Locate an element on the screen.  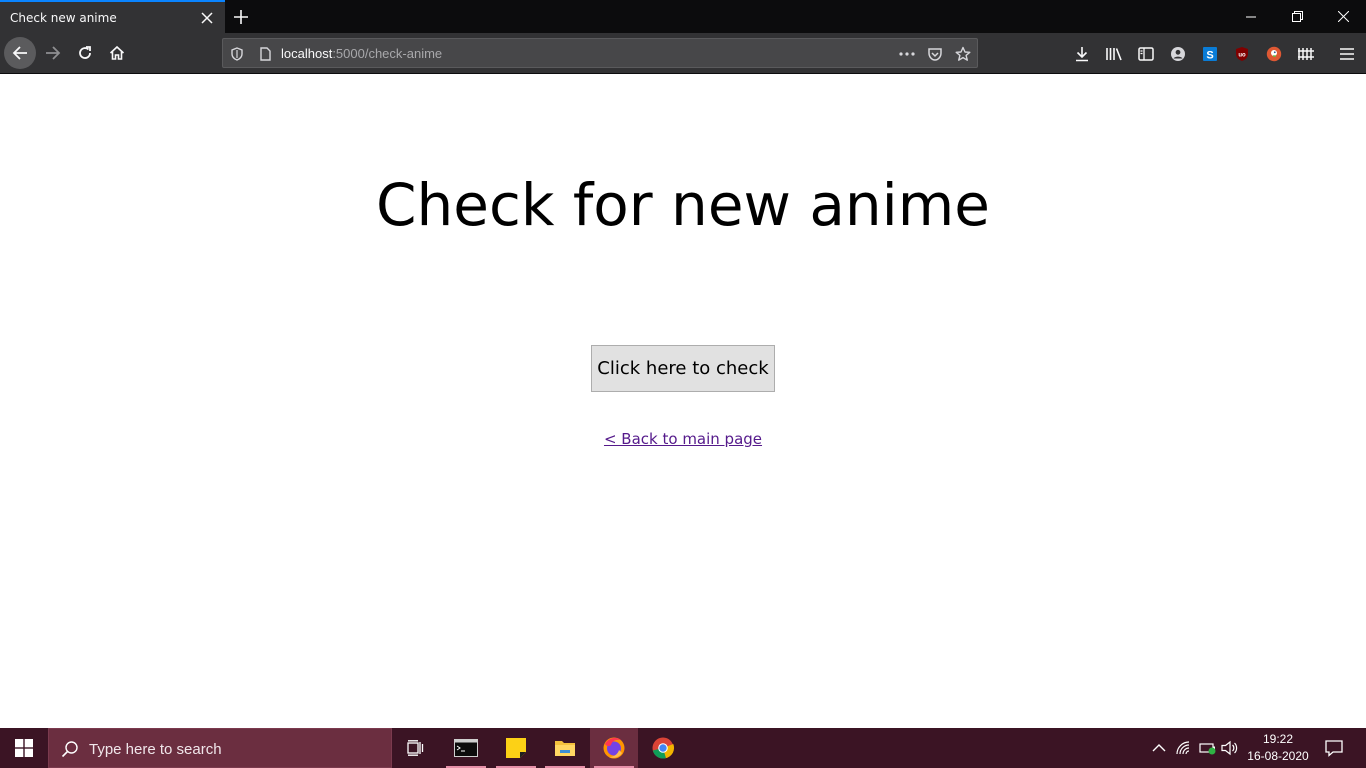
check-button: Click here to check is located at coordinates (683, 368).